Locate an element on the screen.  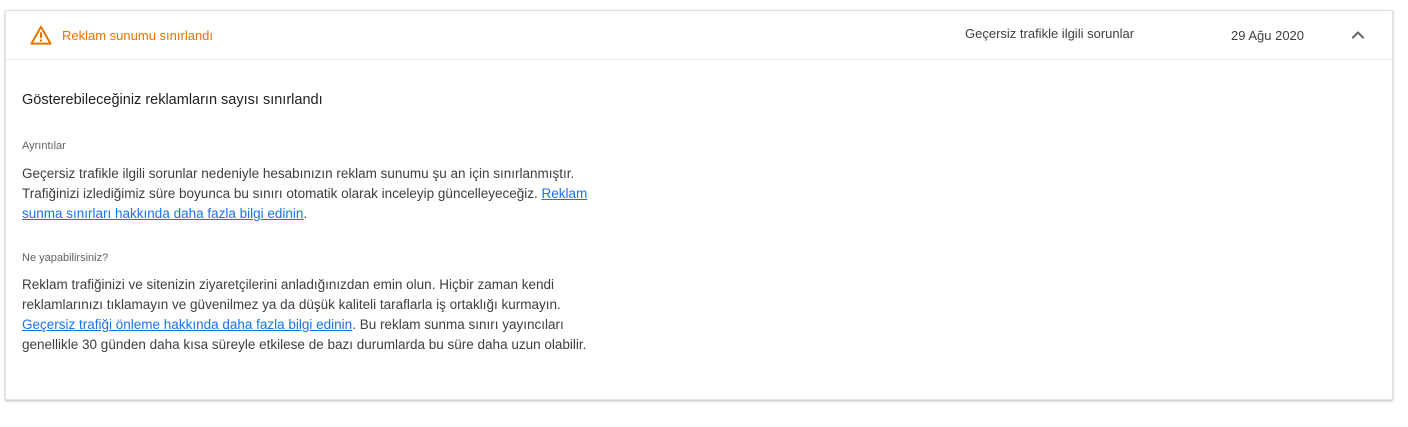
warning-triangle-icon is located at coordinates (41, 35).